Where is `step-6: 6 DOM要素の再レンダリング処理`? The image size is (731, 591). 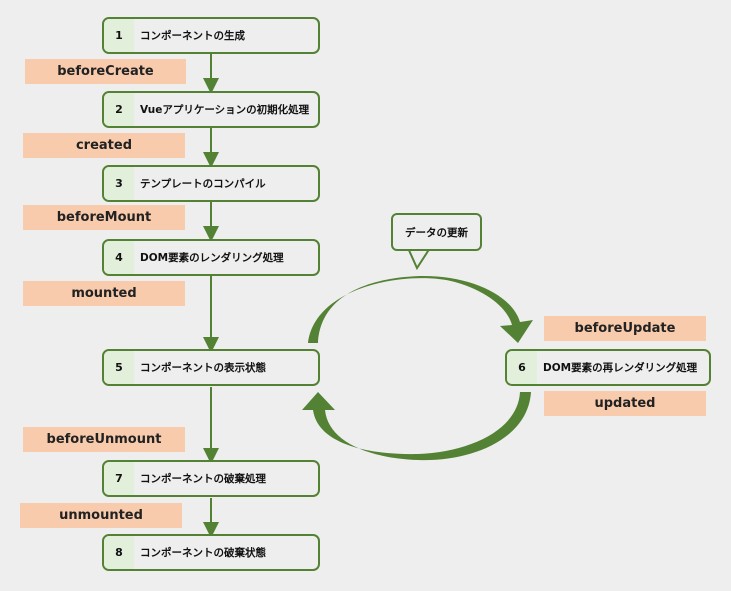
step-6: 6 DOM要素の再レンダリング処理 is located at coordinates (608, 367).